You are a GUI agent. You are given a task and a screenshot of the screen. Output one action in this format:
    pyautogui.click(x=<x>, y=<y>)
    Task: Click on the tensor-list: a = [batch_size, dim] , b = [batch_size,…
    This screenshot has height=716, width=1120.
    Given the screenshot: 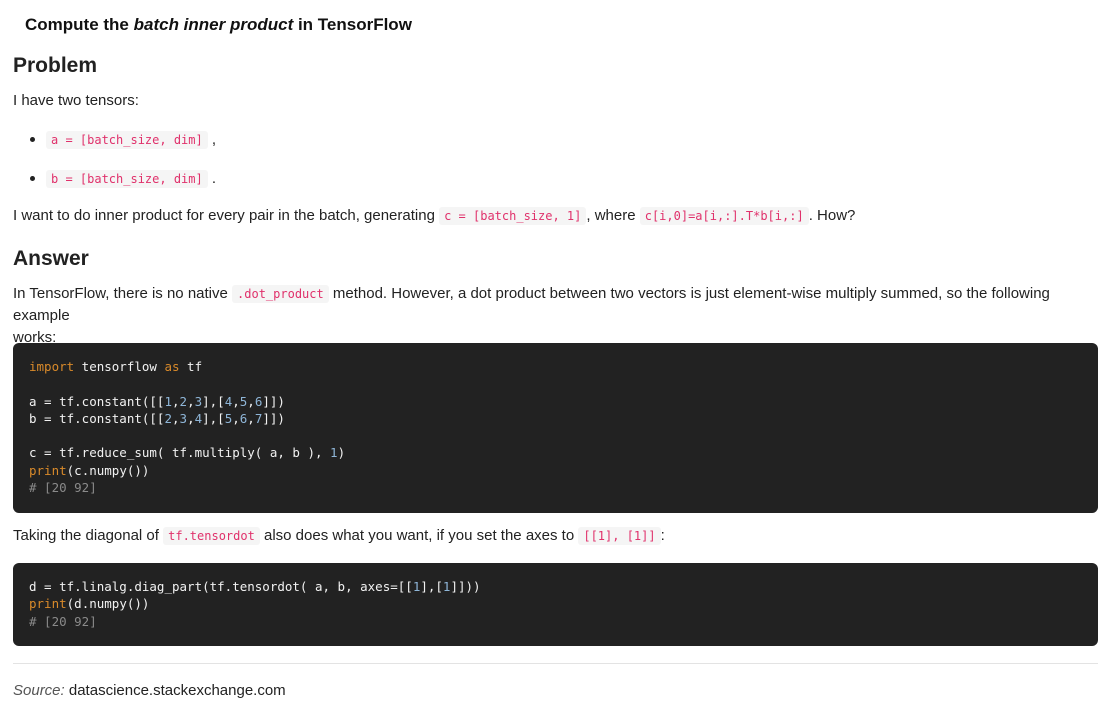 What is the action you would take?
    pyautogui.click(x=123, y=168)
    